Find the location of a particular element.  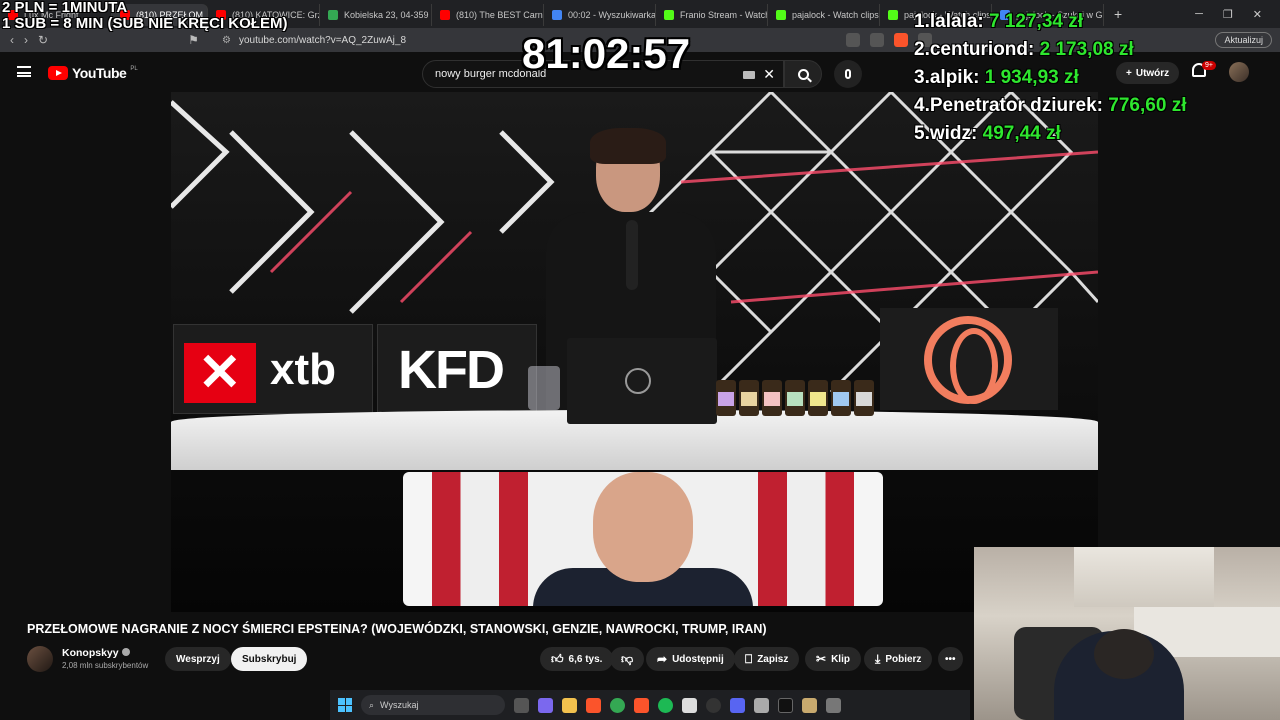

leaderboard-rank: 2. is located at coordinates (922, 49).